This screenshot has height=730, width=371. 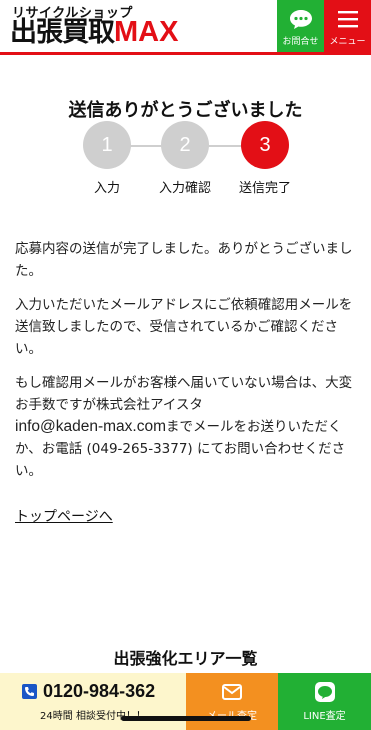 What do you see at coordinates (232, 692) in the screenshot?
I see `mail-icon` at bounding box center [232, 692].